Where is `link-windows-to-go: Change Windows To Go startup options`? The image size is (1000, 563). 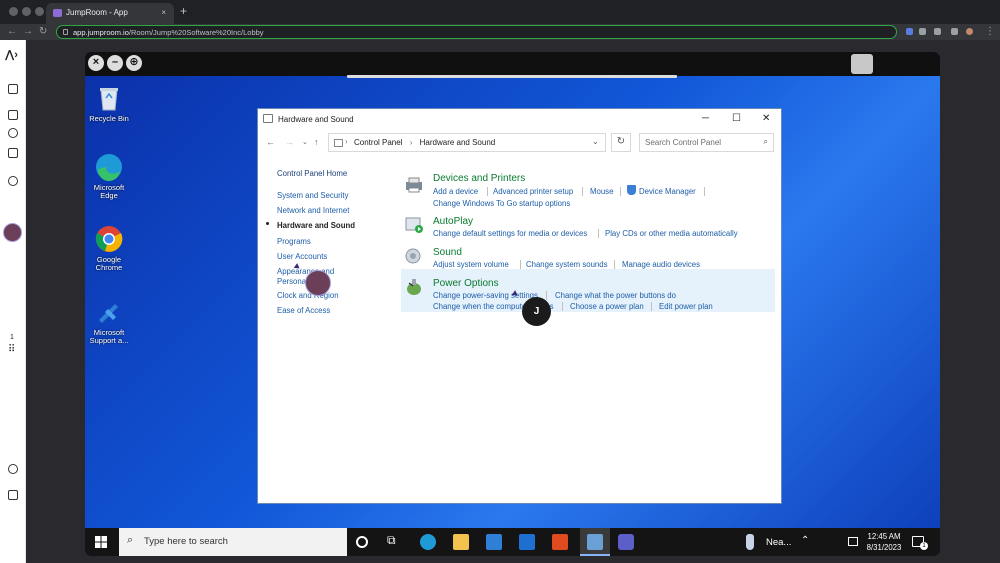 link-windows-to-go: Change Windows To Go startup options is located at coordinates (501, 203).